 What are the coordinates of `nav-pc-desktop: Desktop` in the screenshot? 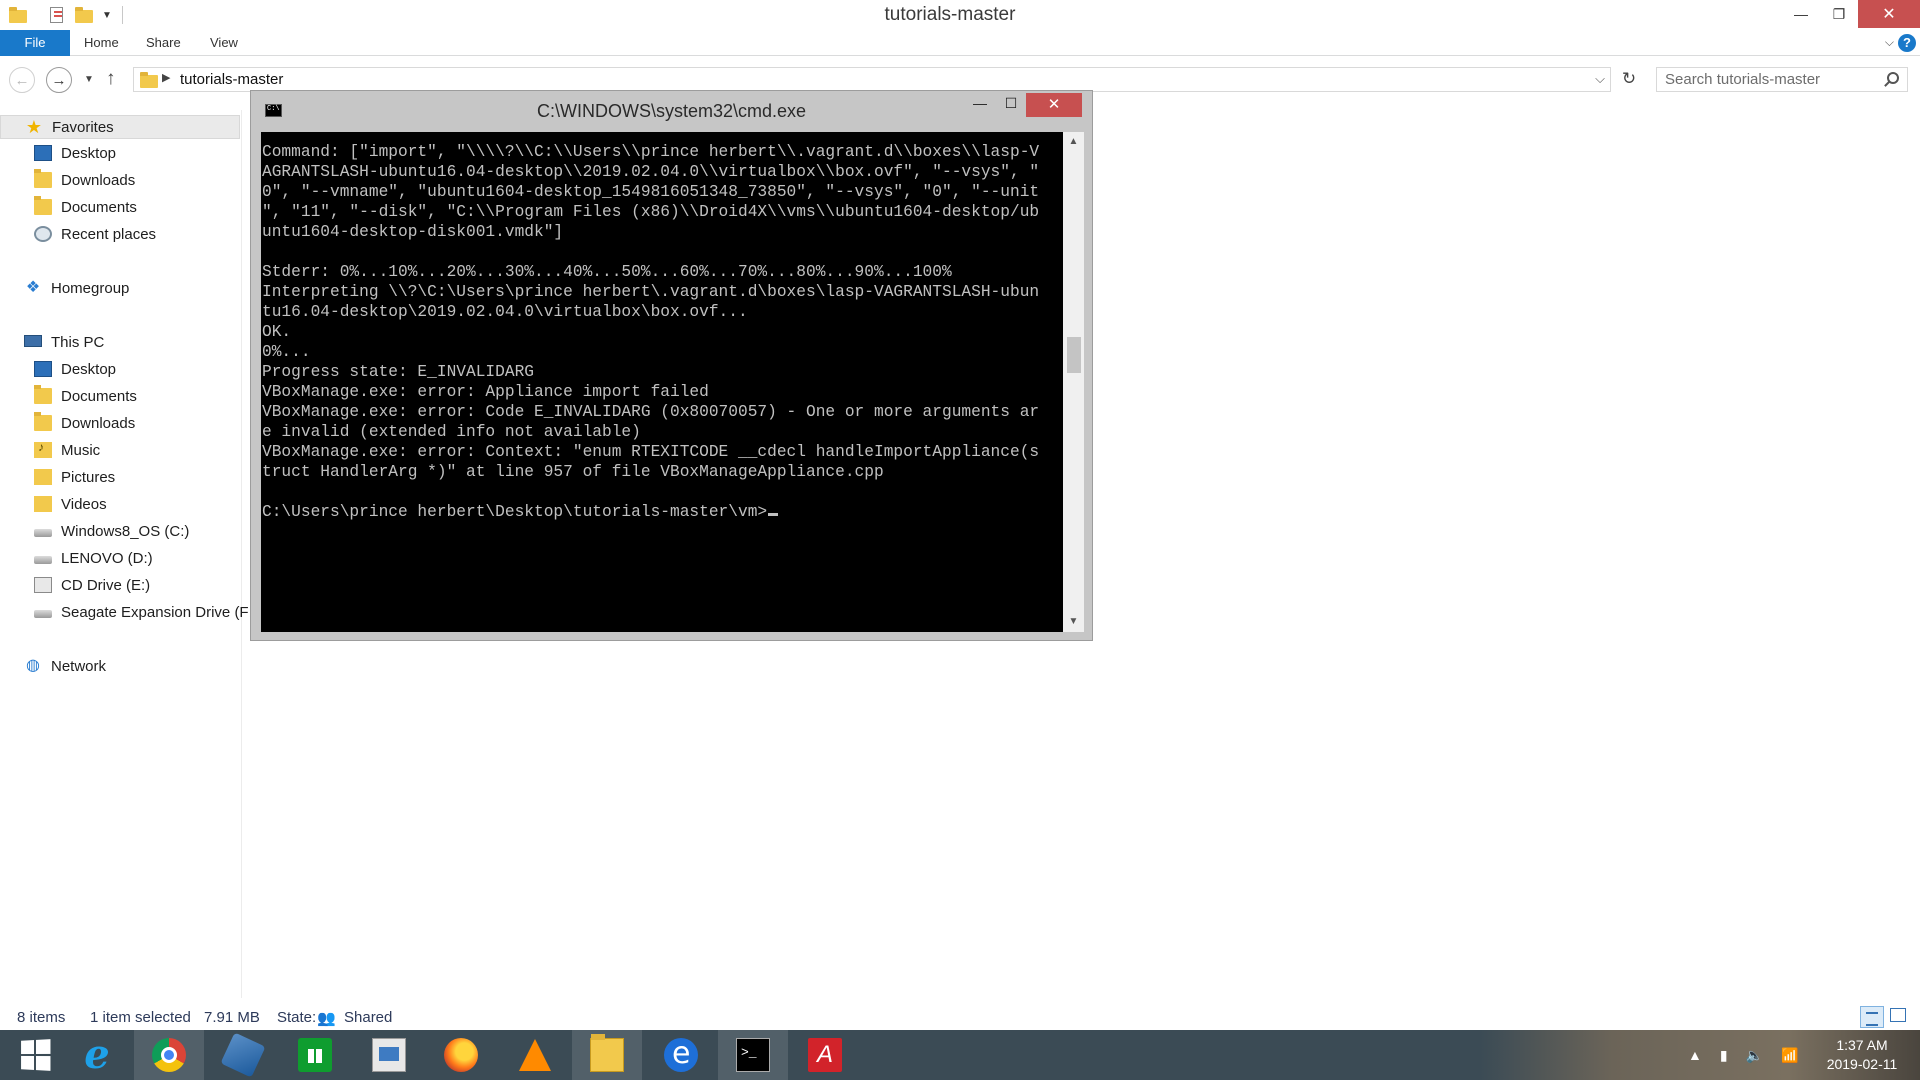 It's located at (75, 369).